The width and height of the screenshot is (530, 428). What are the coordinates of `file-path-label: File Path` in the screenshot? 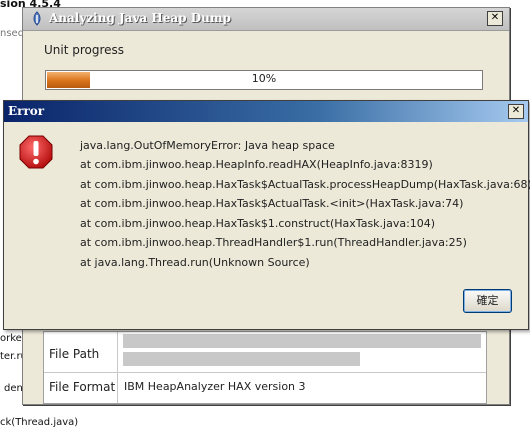 It's located at (81, 352).